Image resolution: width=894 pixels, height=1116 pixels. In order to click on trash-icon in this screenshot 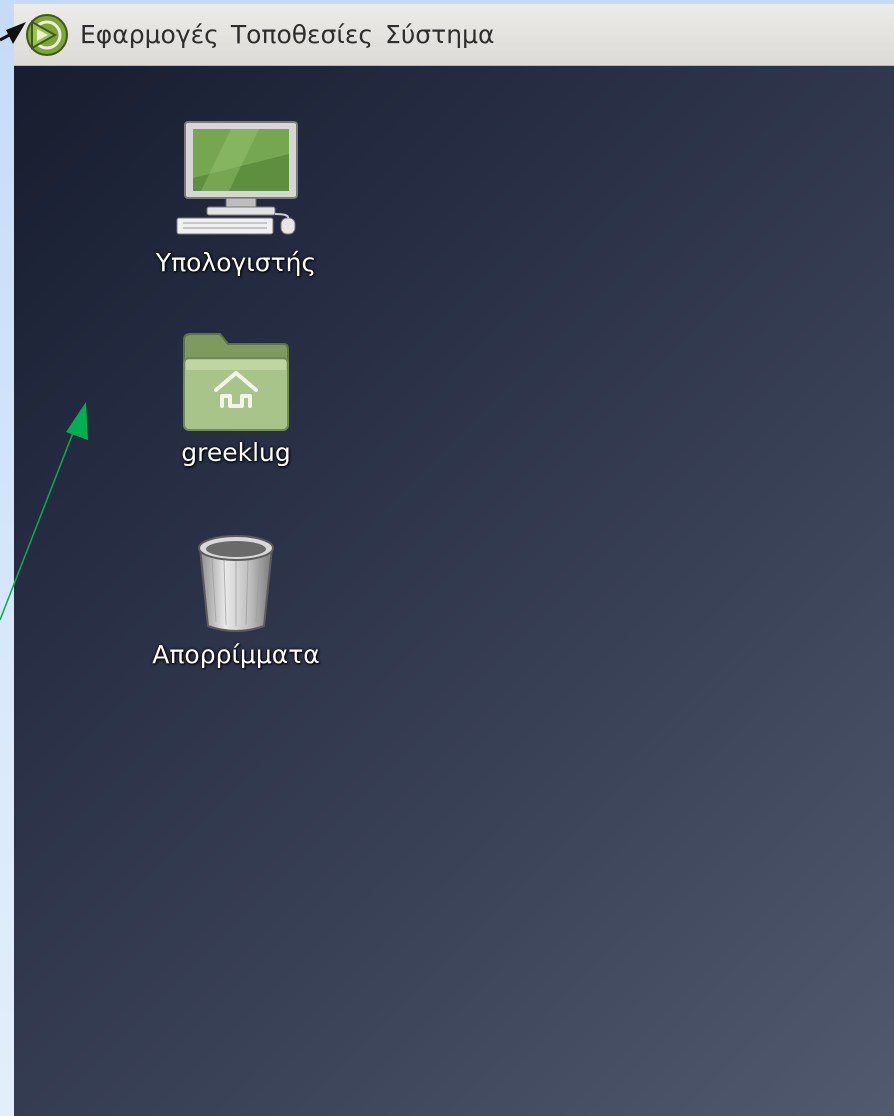, I will do `click(236, 580)`.